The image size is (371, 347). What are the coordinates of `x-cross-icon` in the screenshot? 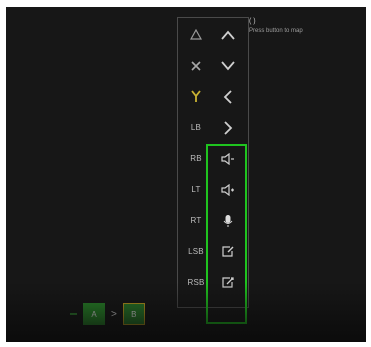 It's located at (196, 65).